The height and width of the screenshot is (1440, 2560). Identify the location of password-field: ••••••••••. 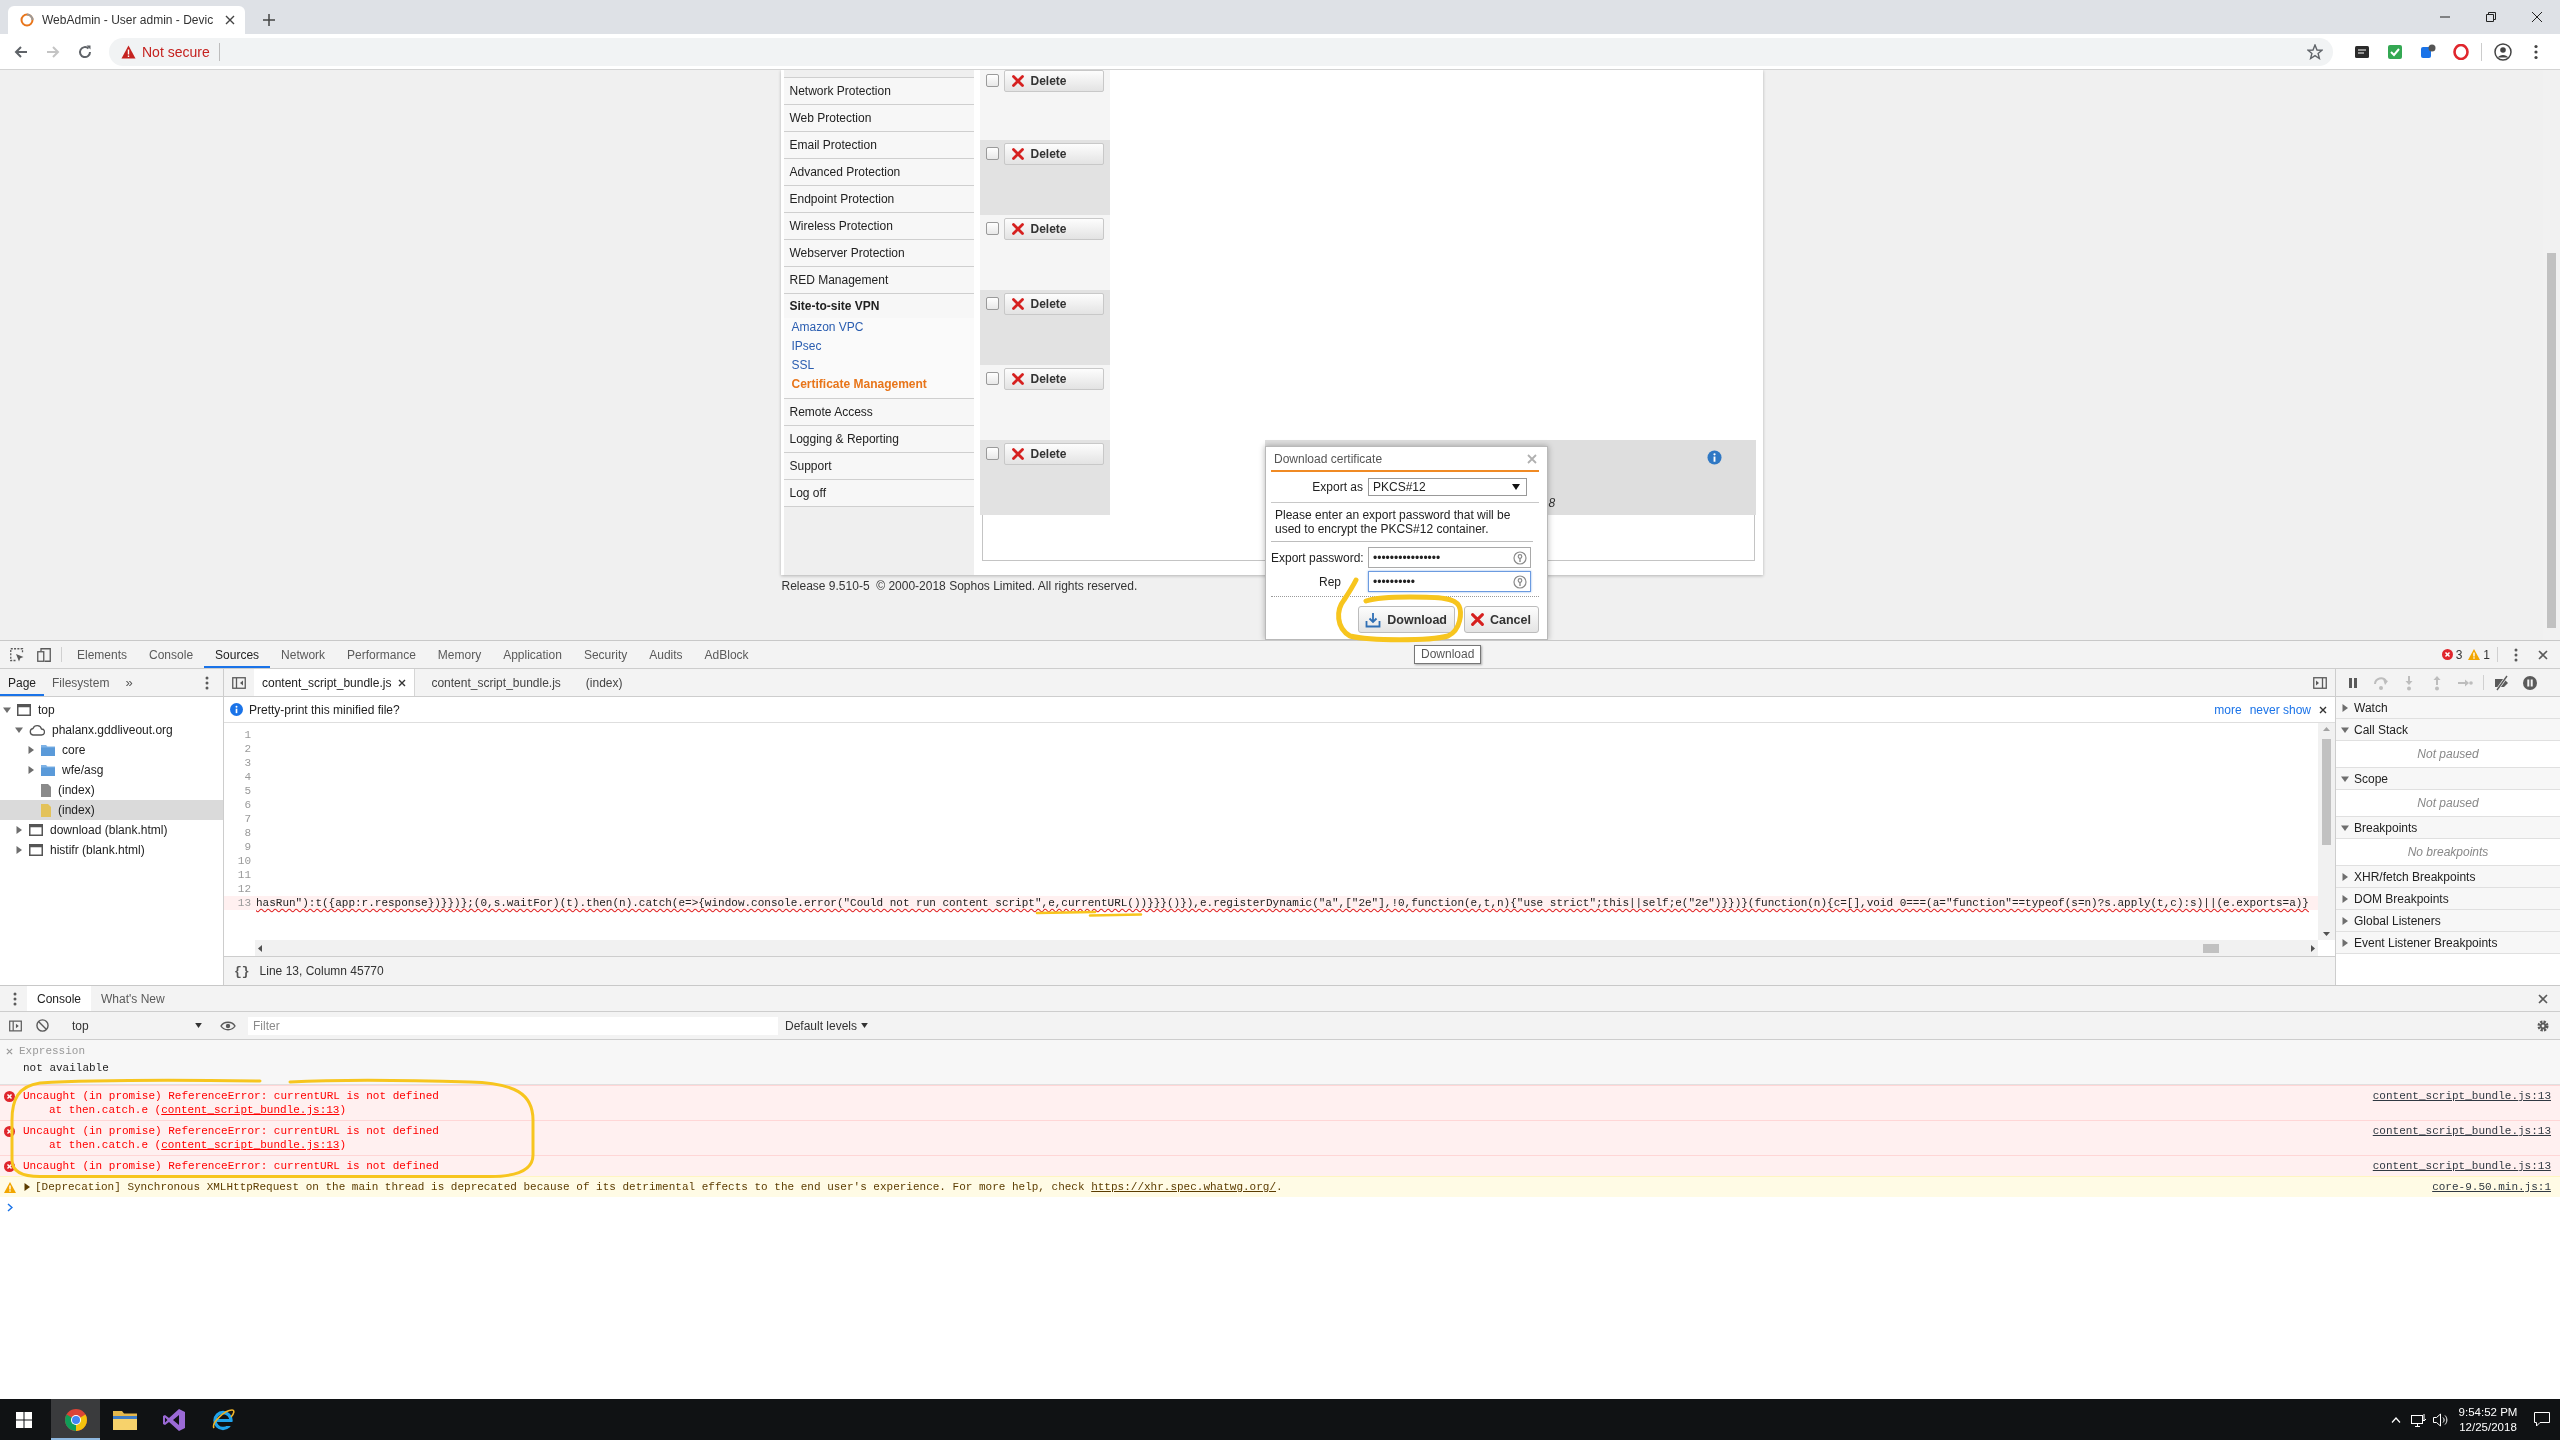
(1449, 581).